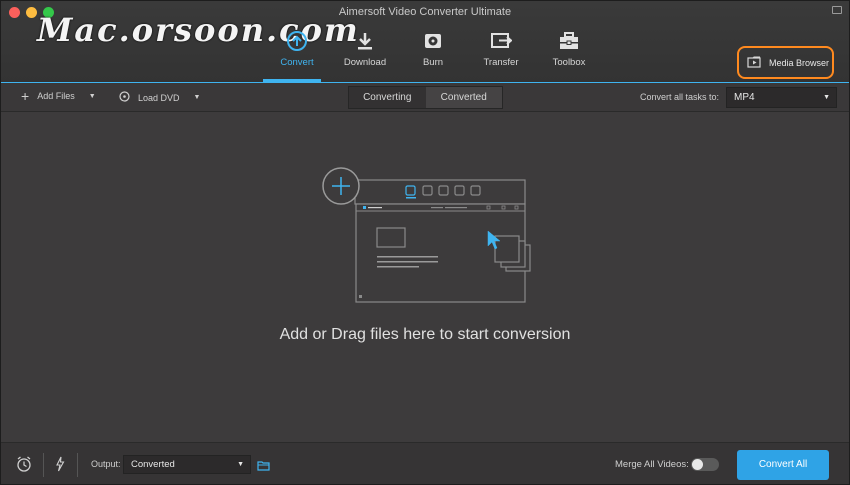  What do you see at coordinates (153, 464) in the screenshot?
I see `output-folder-value: Converted` at bounding box center [153, 464].